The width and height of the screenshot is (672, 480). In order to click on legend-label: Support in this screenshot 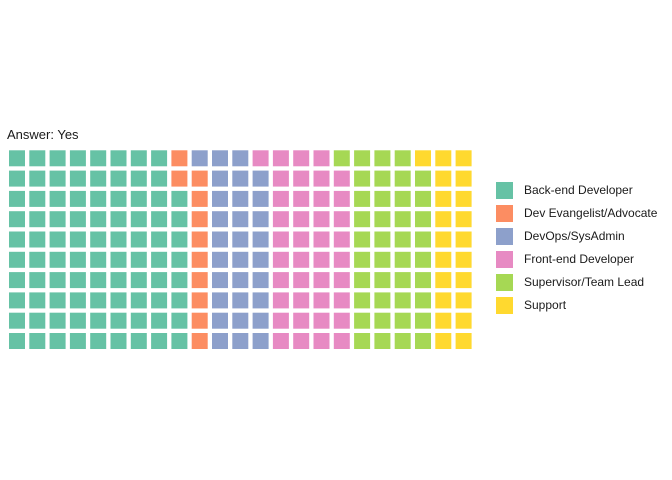, I will do `click(545, 305)`.